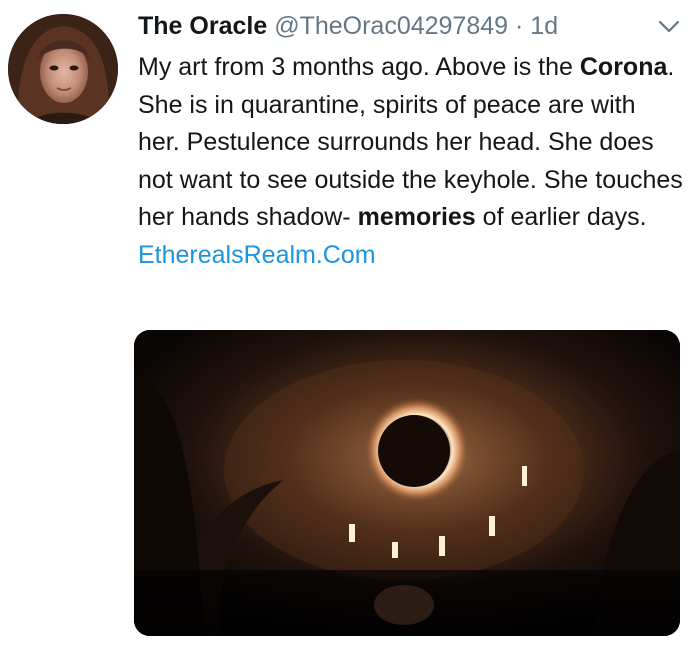  What do you see at coordinates (623, 67) in the screenshot?
I see `hashtag-like-bold-corona: Corona` at bounding box center [623, 67].